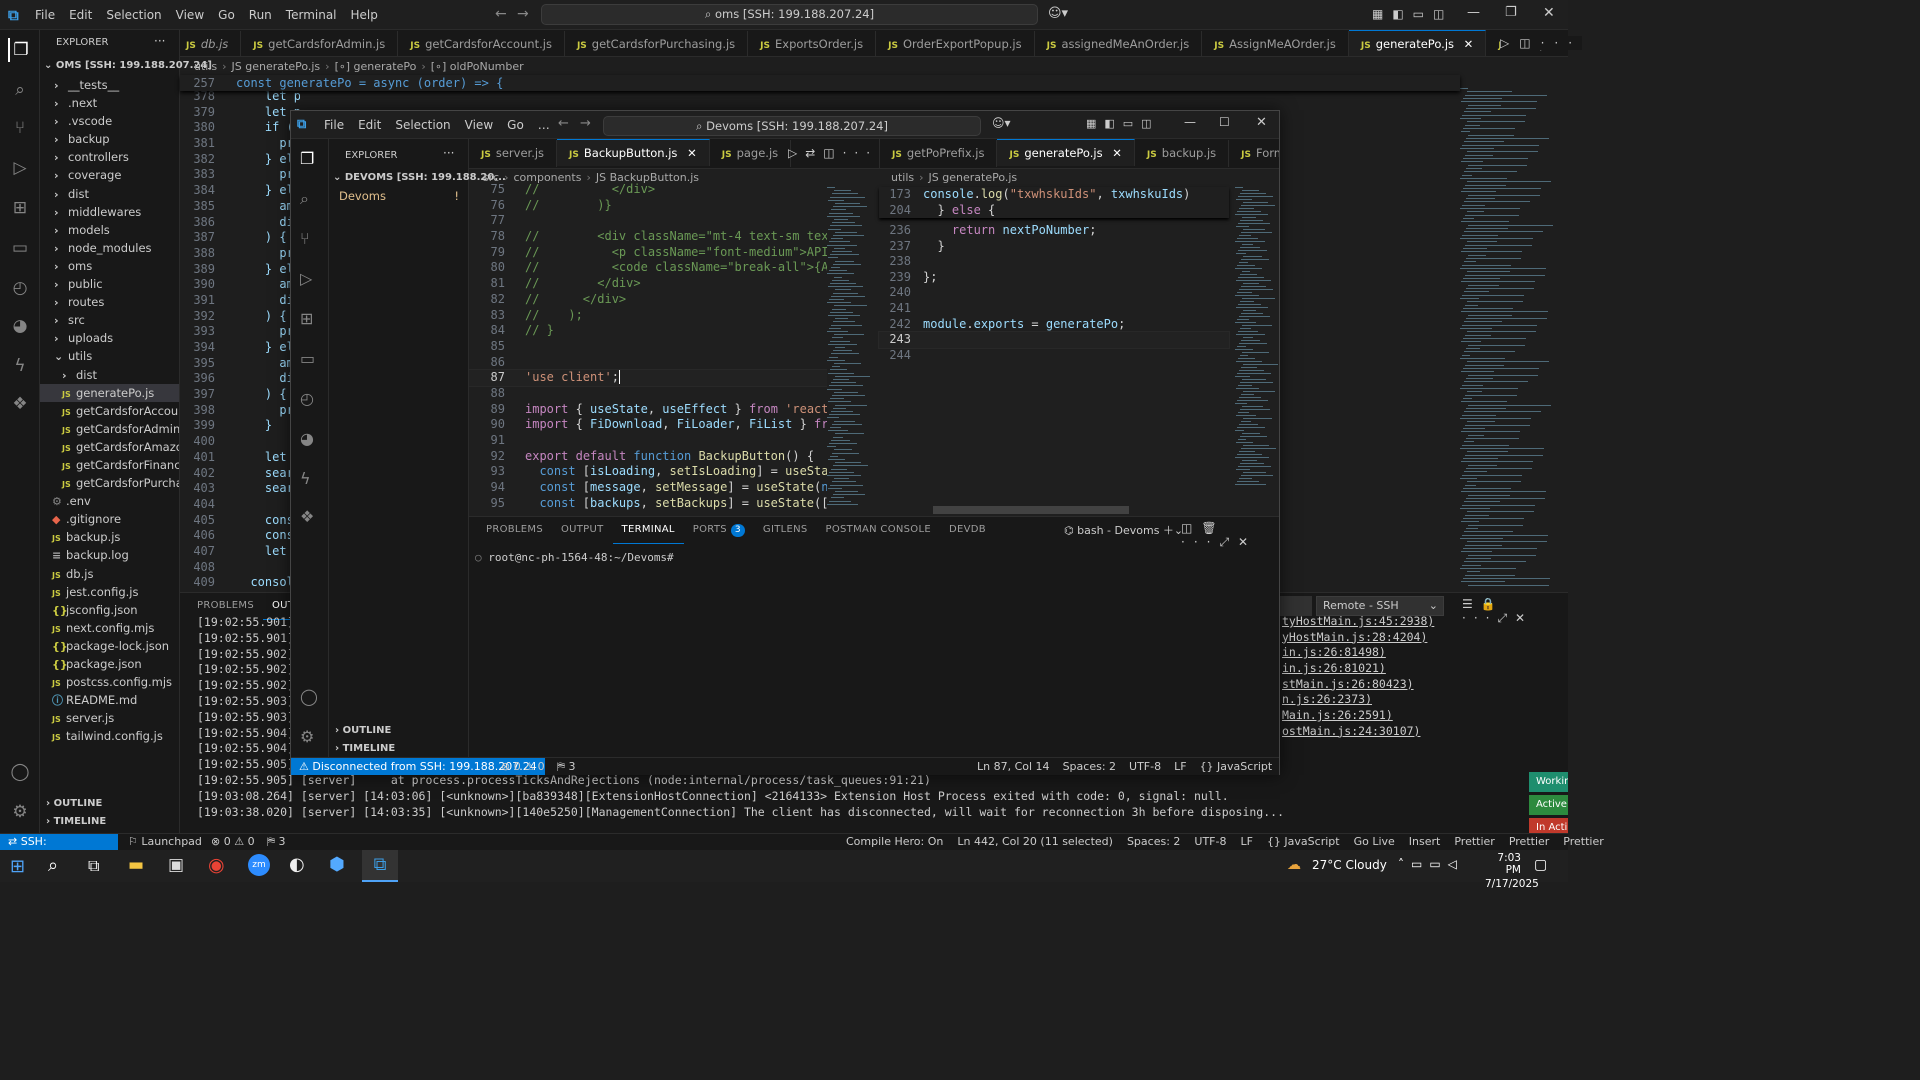  I want to click on inner-search-icon: ⌕, so click(304, 199).